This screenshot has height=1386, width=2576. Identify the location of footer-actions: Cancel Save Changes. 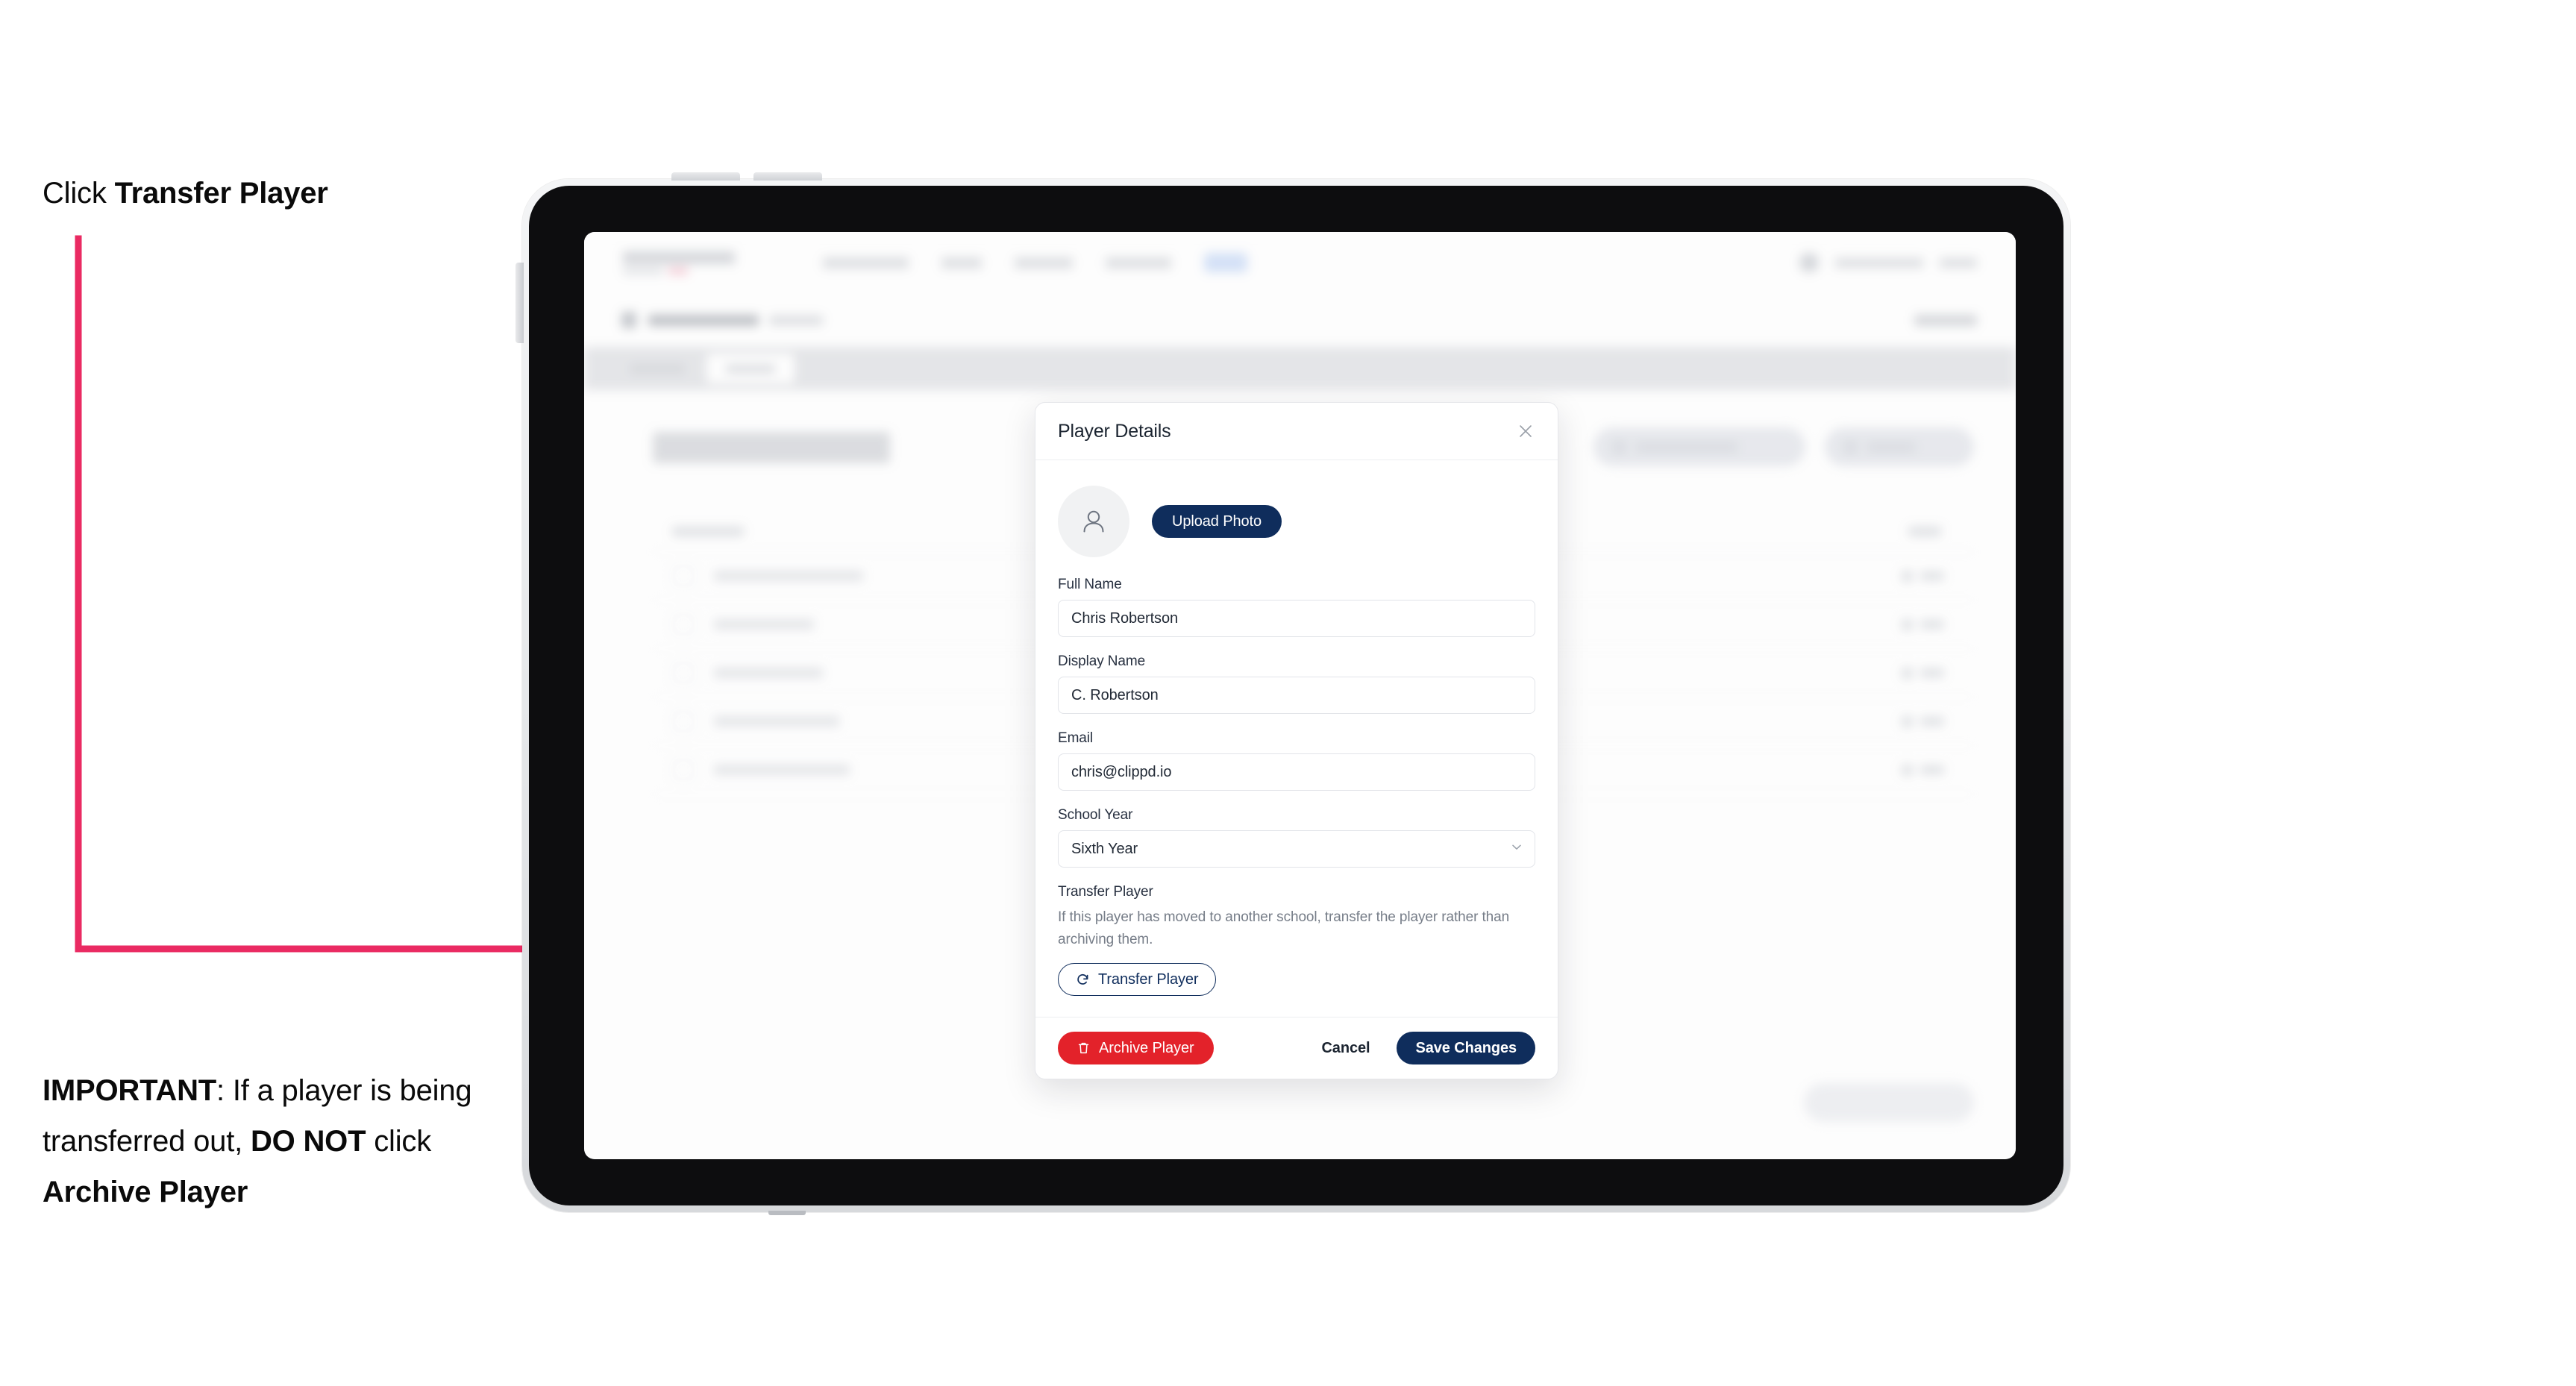
(1426, 1048).